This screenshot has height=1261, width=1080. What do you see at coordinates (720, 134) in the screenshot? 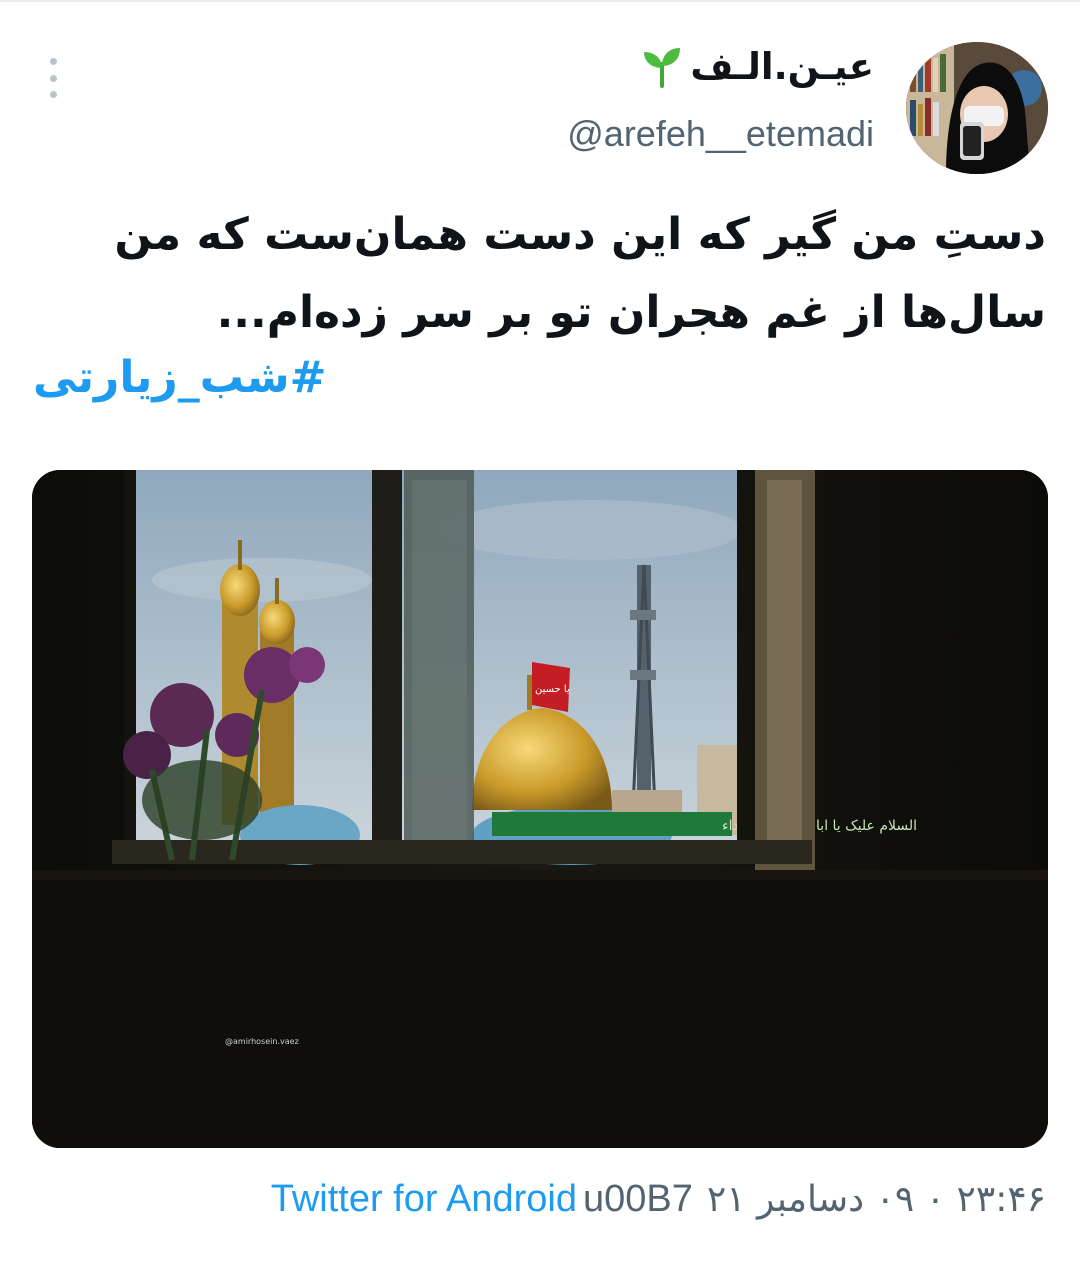
I see `user-handle: @arefeh__etemadi` at bounding box center [720, 134].